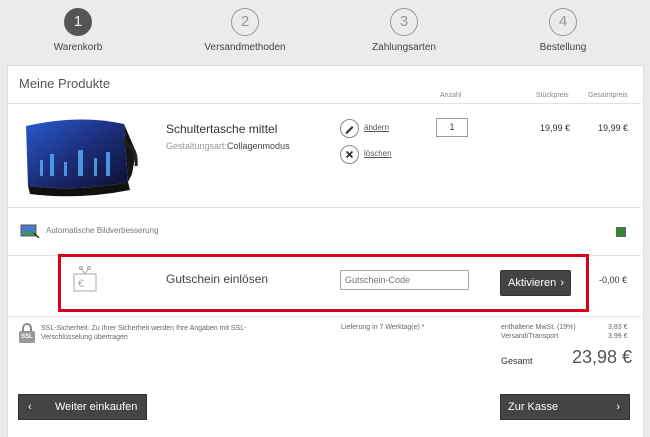 This screenshot has height=437, width=650. What do you see at coordinates (404, 280) in the screenshot?
I see `voucher-code-input` at bounding box center [404, 280].